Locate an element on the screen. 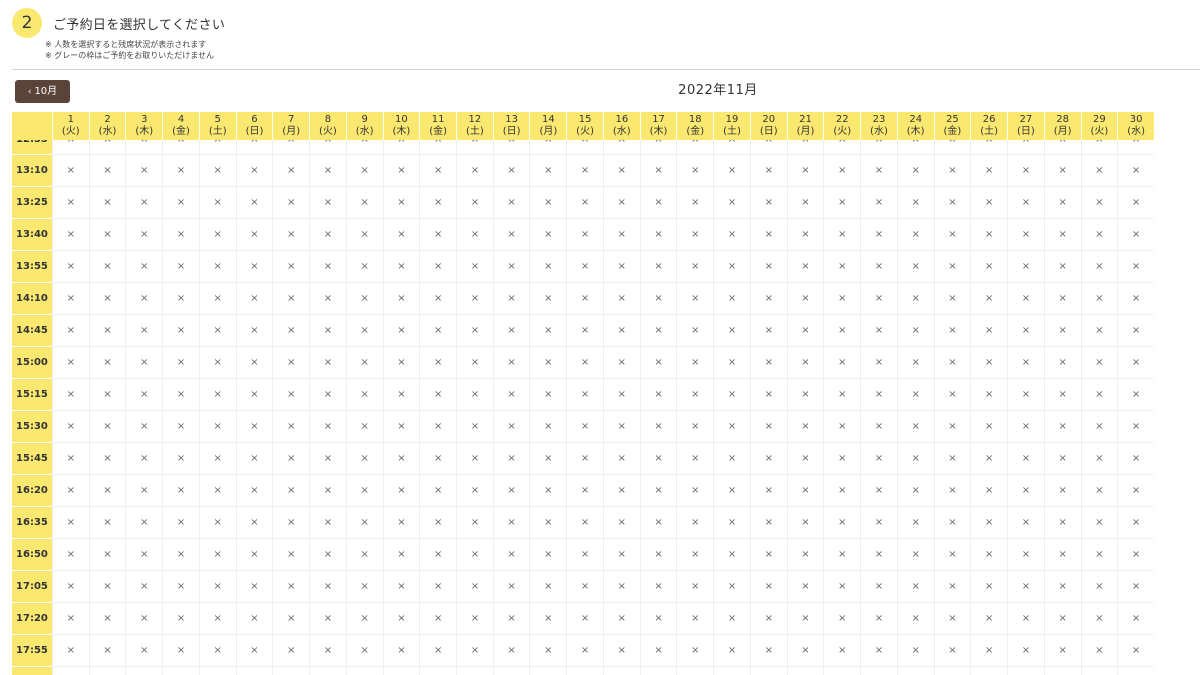  day-header-30: 30 (水) is located at coordinates (1135, 126).